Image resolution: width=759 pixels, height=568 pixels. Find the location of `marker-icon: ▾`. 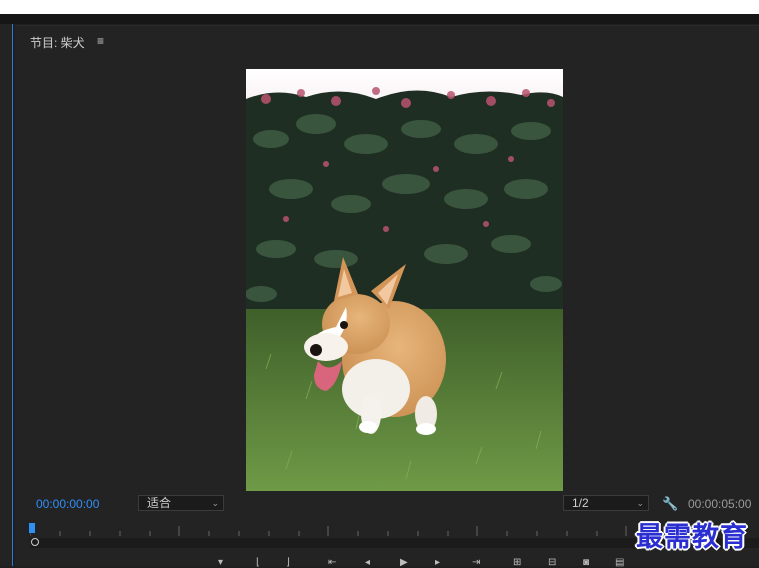

marker-icon: ▾ is located at coordinates (223, 563).